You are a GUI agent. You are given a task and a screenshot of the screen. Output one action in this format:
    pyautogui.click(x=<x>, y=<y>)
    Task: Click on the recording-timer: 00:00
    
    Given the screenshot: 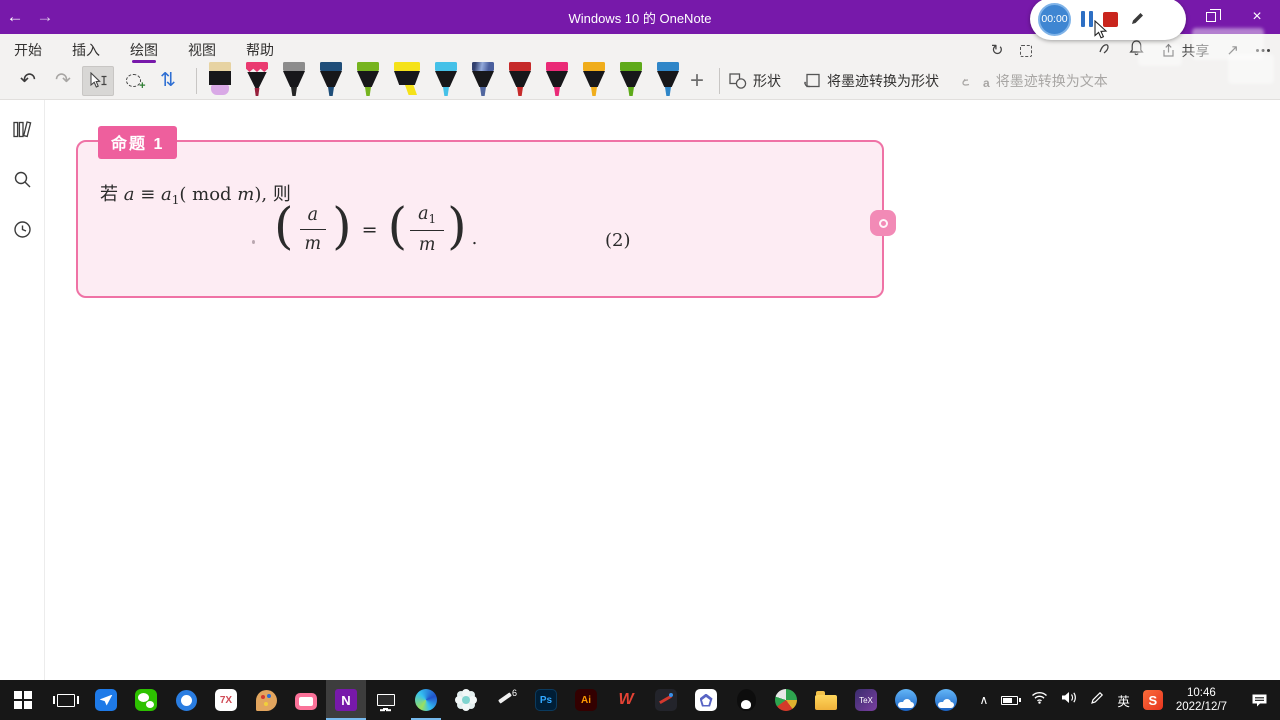 What is the action you would take?
    pyautogui.click(x=1054, y=19)
    